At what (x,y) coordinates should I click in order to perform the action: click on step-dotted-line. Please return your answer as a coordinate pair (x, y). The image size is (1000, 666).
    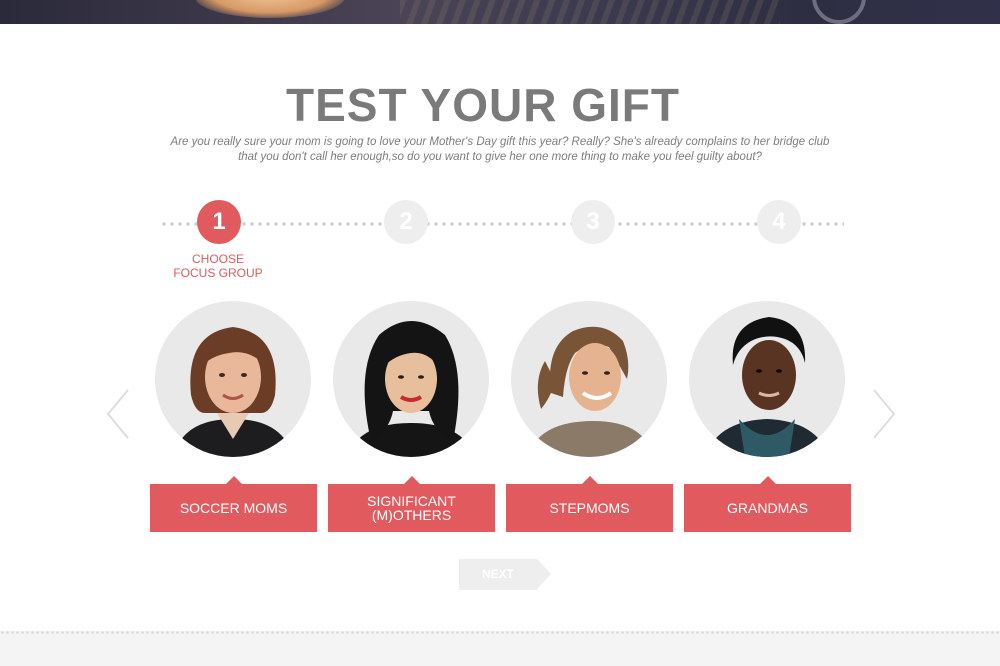
    Looking at the image, I should click on (502, 224).